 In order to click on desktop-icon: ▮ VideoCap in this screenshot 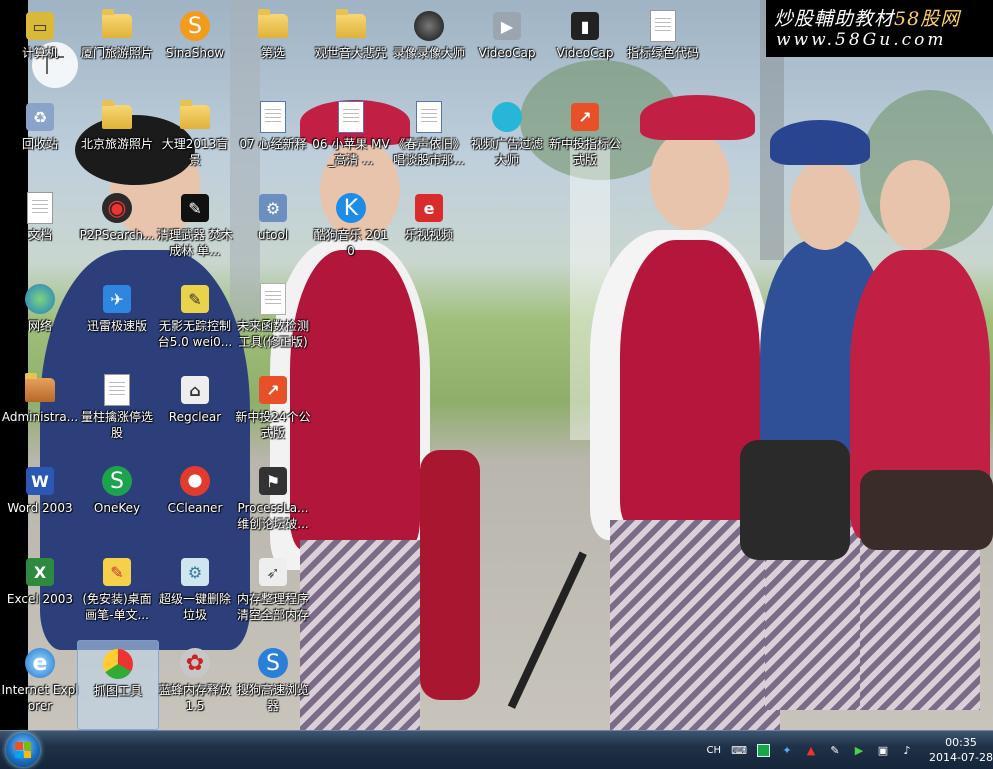, I will do `click(585, 47)`.